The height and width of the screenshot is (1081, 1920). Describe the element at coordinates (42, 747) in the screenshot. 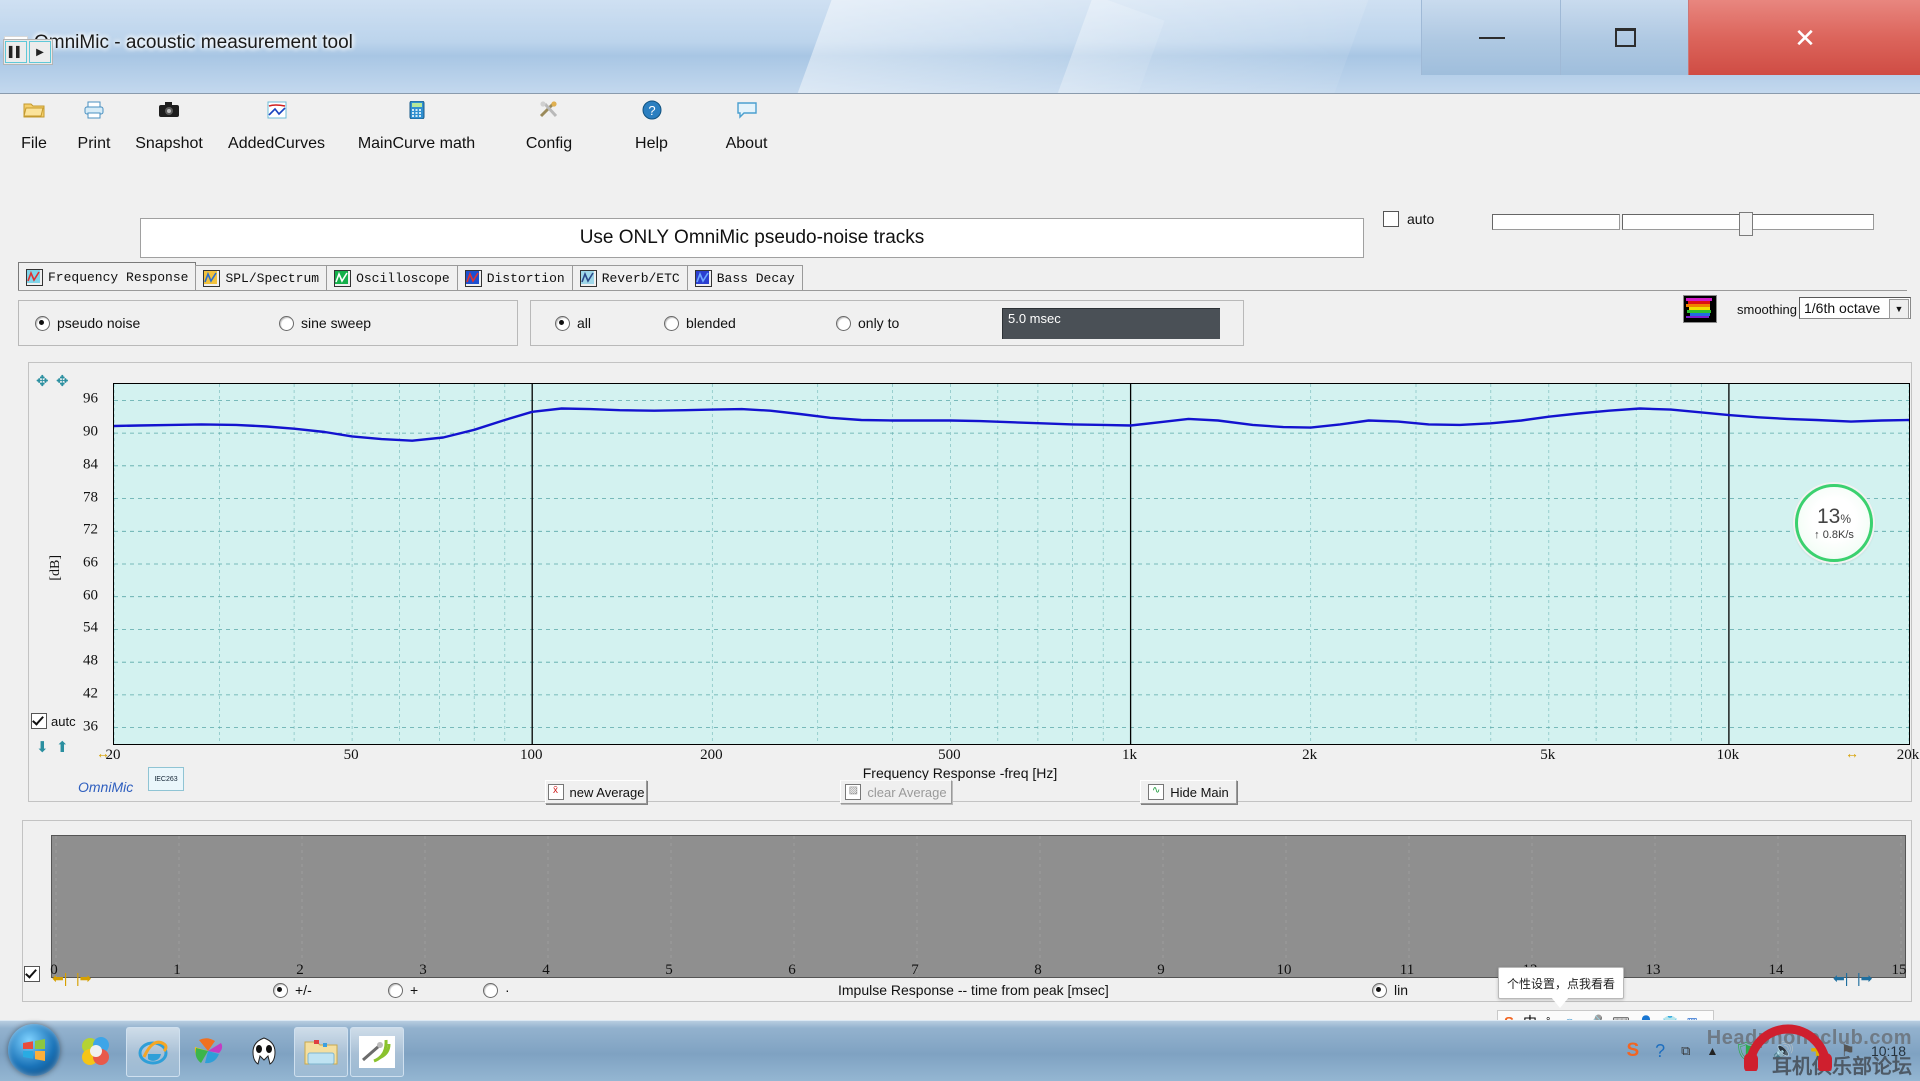

I see `plot-down-icon: ⬇` at that location.